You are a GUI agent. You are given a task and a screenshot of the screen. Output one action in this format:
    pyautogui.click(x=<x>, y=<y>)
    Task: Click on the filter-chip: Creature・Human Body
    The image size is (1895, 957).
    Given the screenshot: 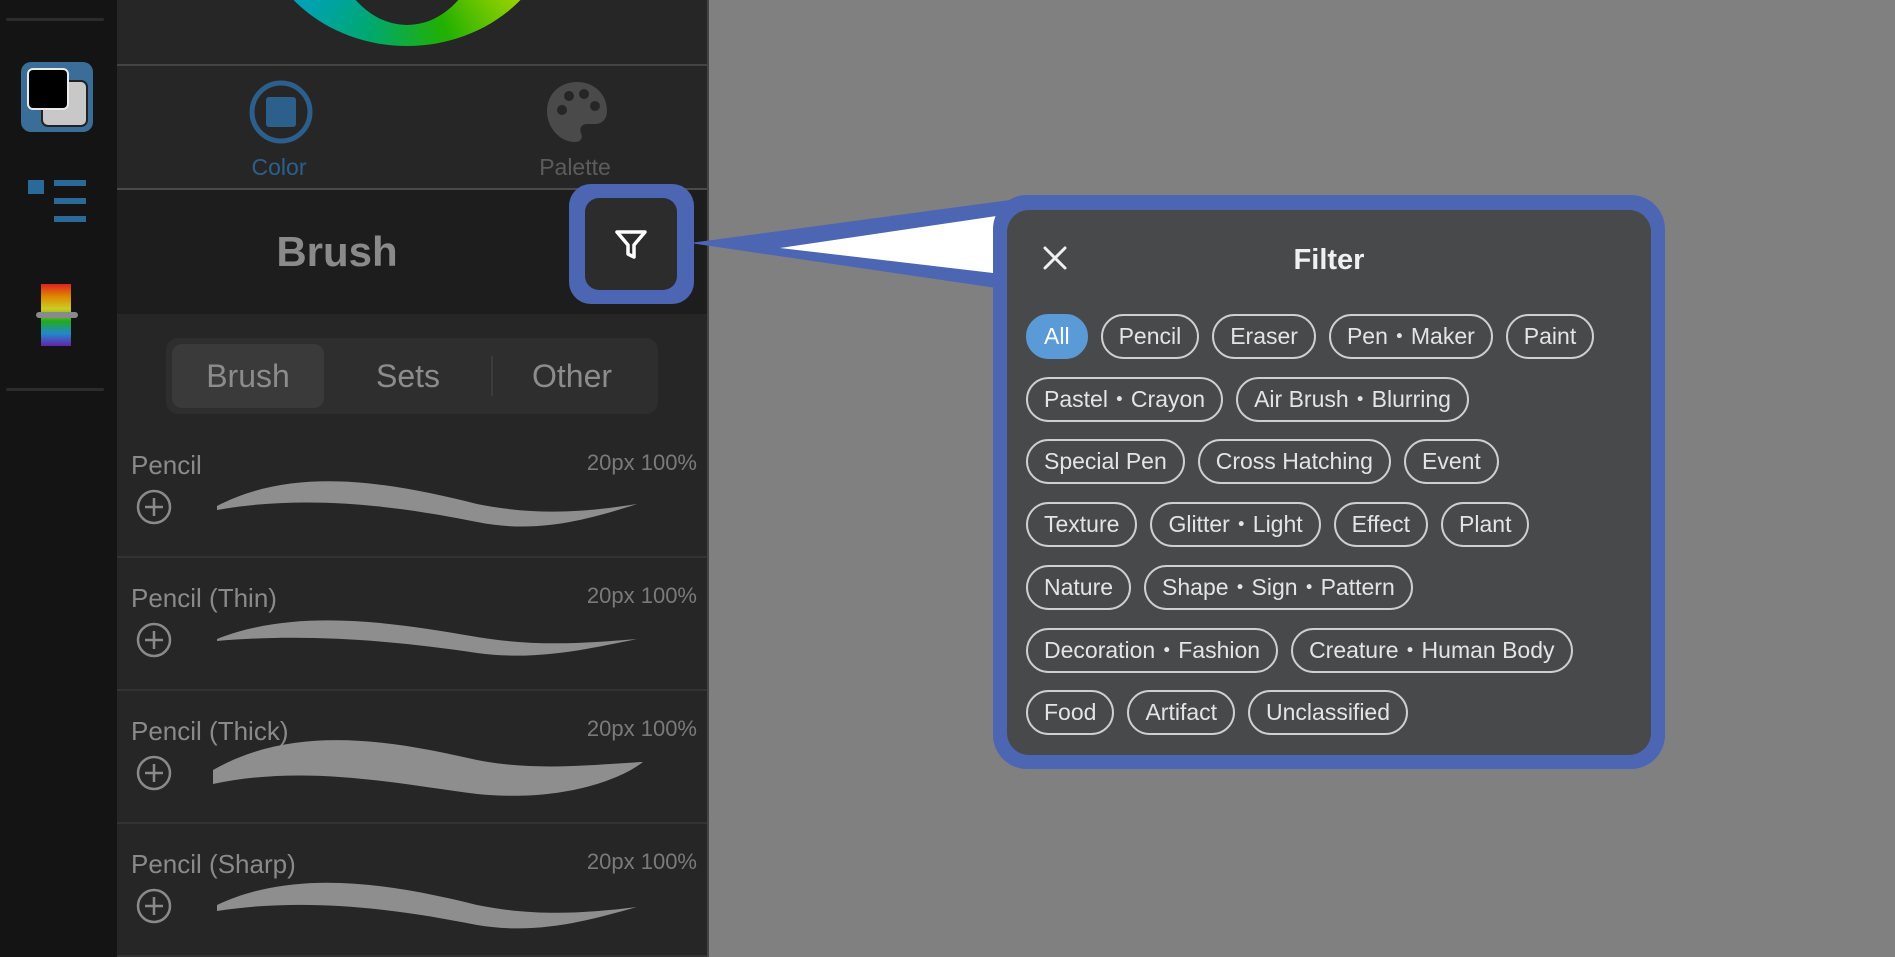 What is the action you would take?
    pyautogui.click(x=1432, y=650)
    